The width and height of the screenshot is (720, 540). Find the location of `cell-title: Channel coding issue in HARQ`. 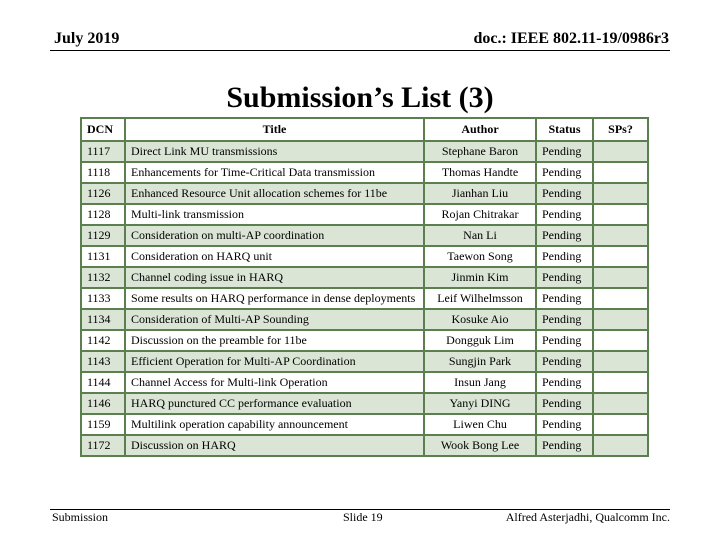

cell-title: Channel coding issue in HARQ is located at coordinates (274, 277).